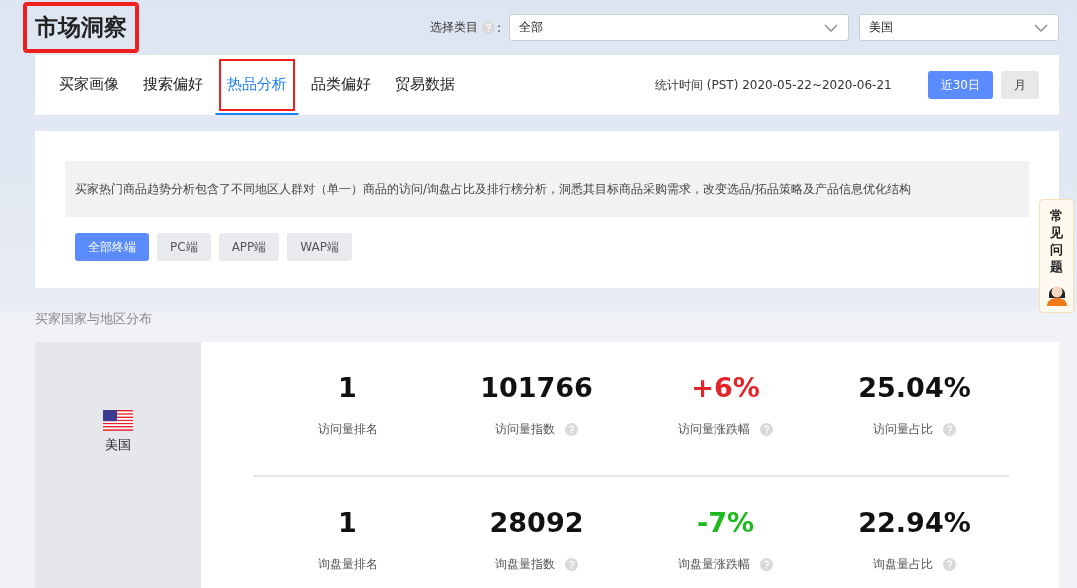  What do you see at coordinates (173, 85) in the screenshot?
I see `tab: 搜索偏好` at bounding box center [173, 85].